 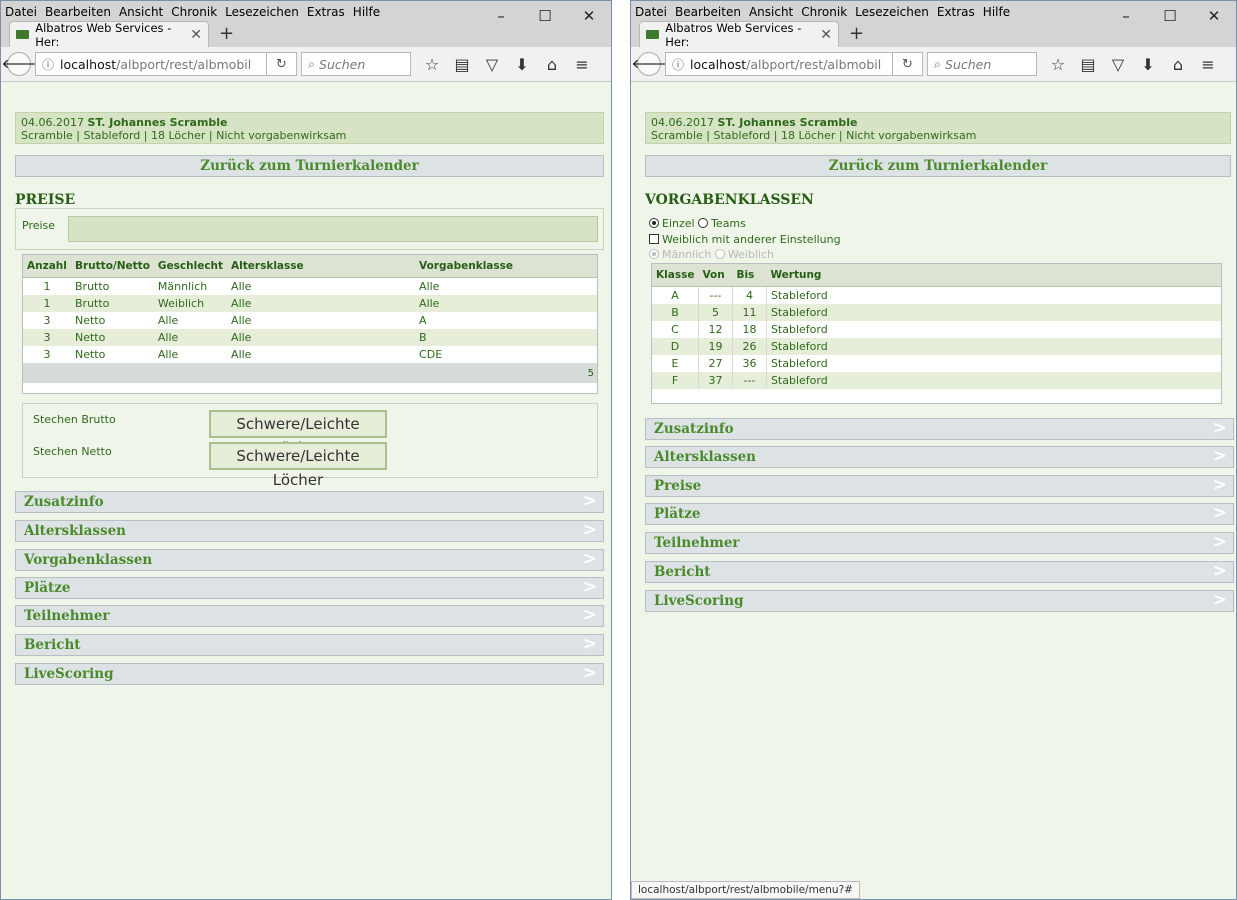 What do you see at coordinates (672, 223) in the screenshot?
I see `radio-einzel: Einzel` at bounding box center [672, 223].